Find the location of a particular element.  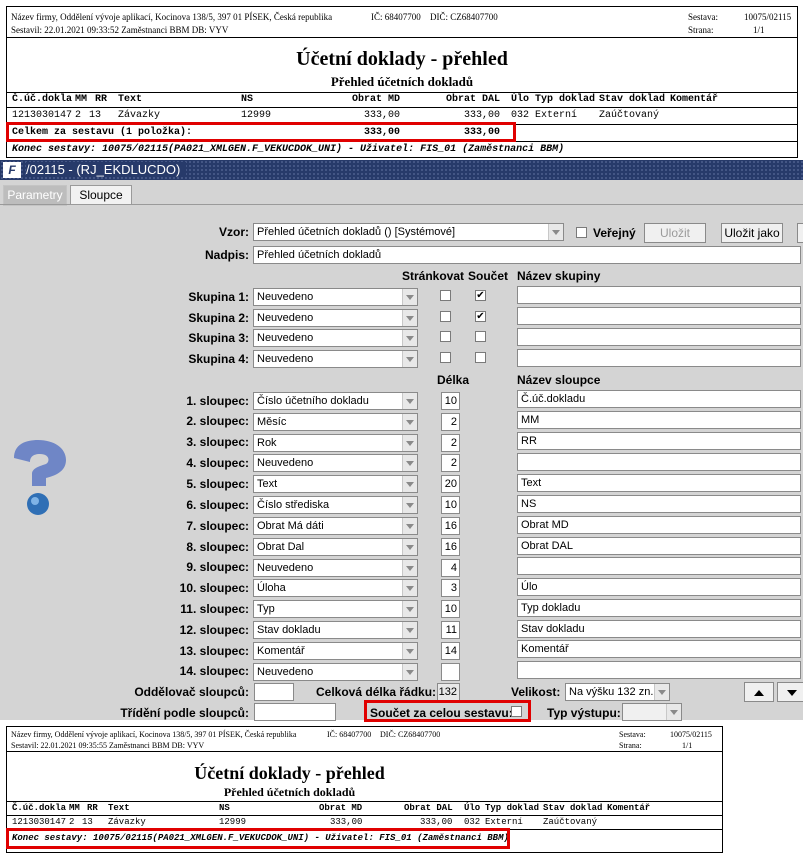

report-dic: DIČ: CZ68407700 is located at coordinates (464, 17).